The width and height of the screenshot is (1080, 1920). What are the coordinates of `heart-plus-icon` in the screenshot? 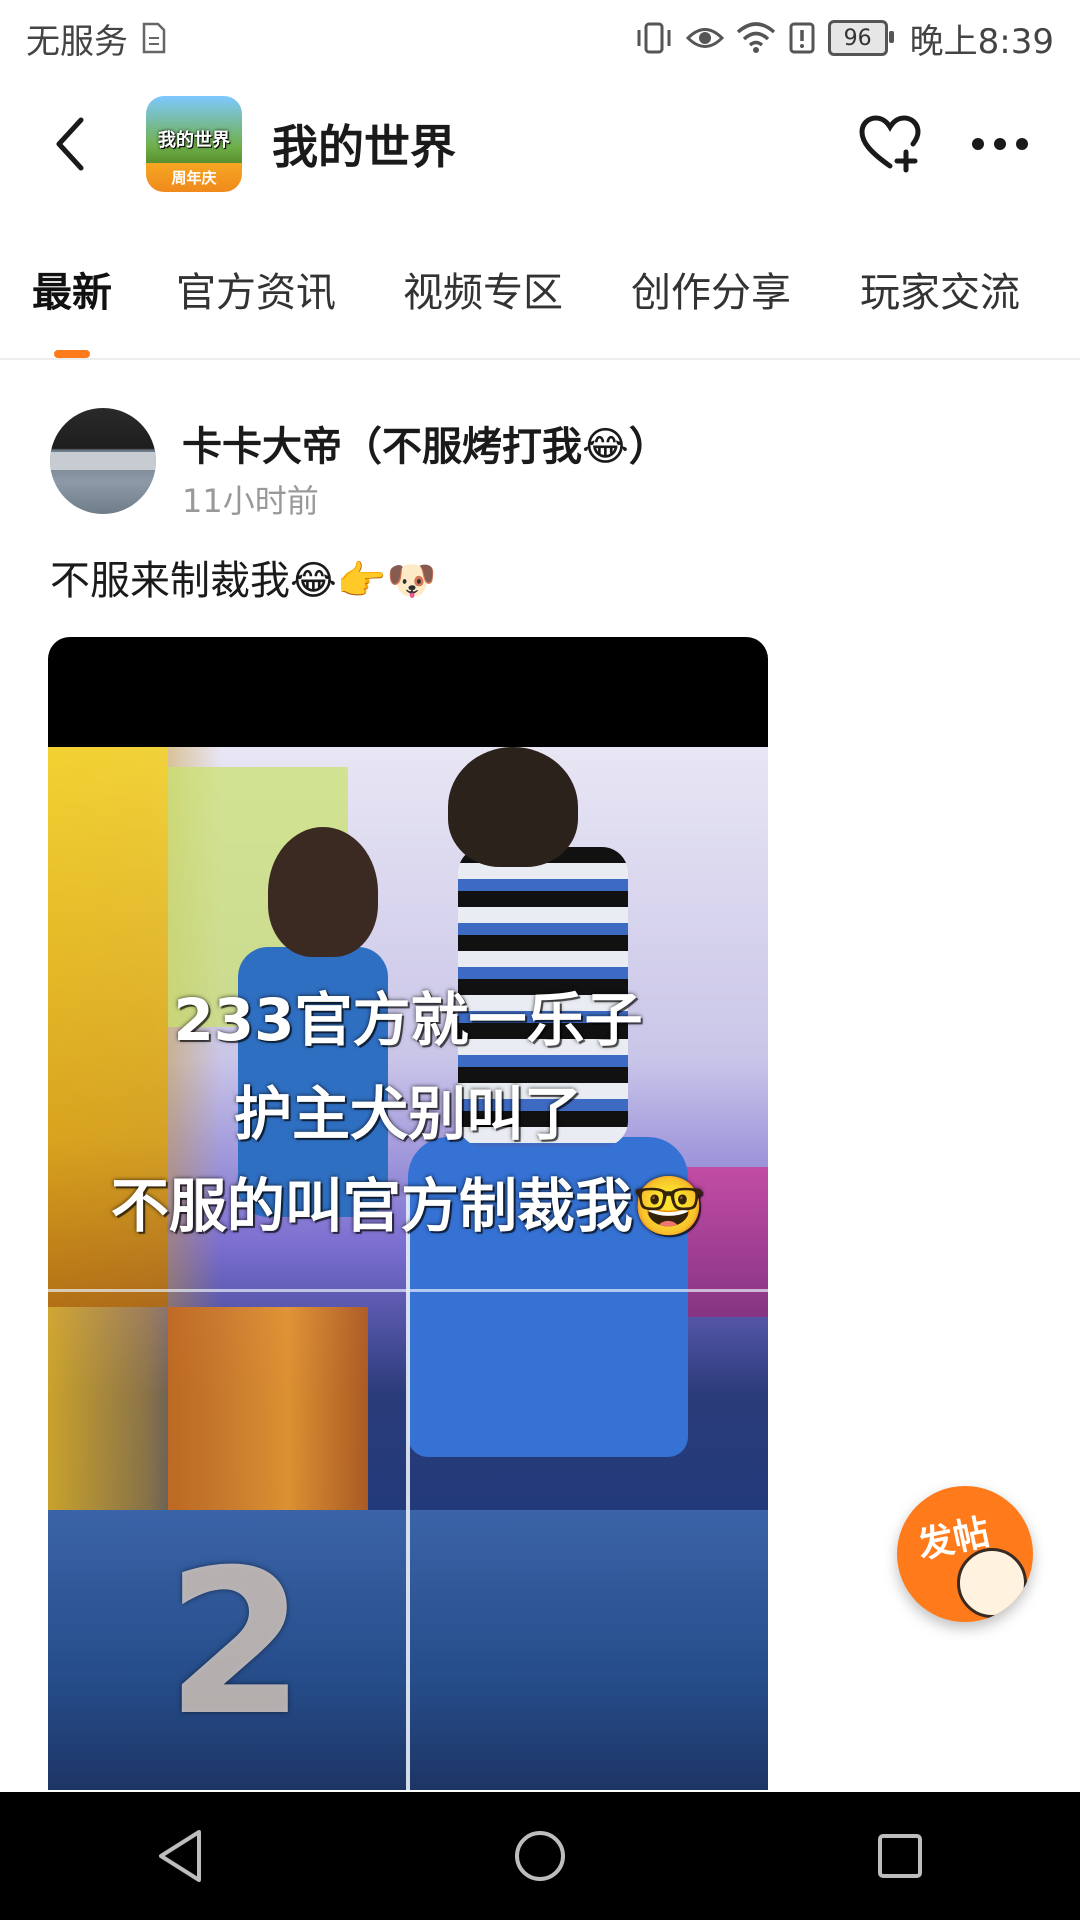 It's located at (890, 144).